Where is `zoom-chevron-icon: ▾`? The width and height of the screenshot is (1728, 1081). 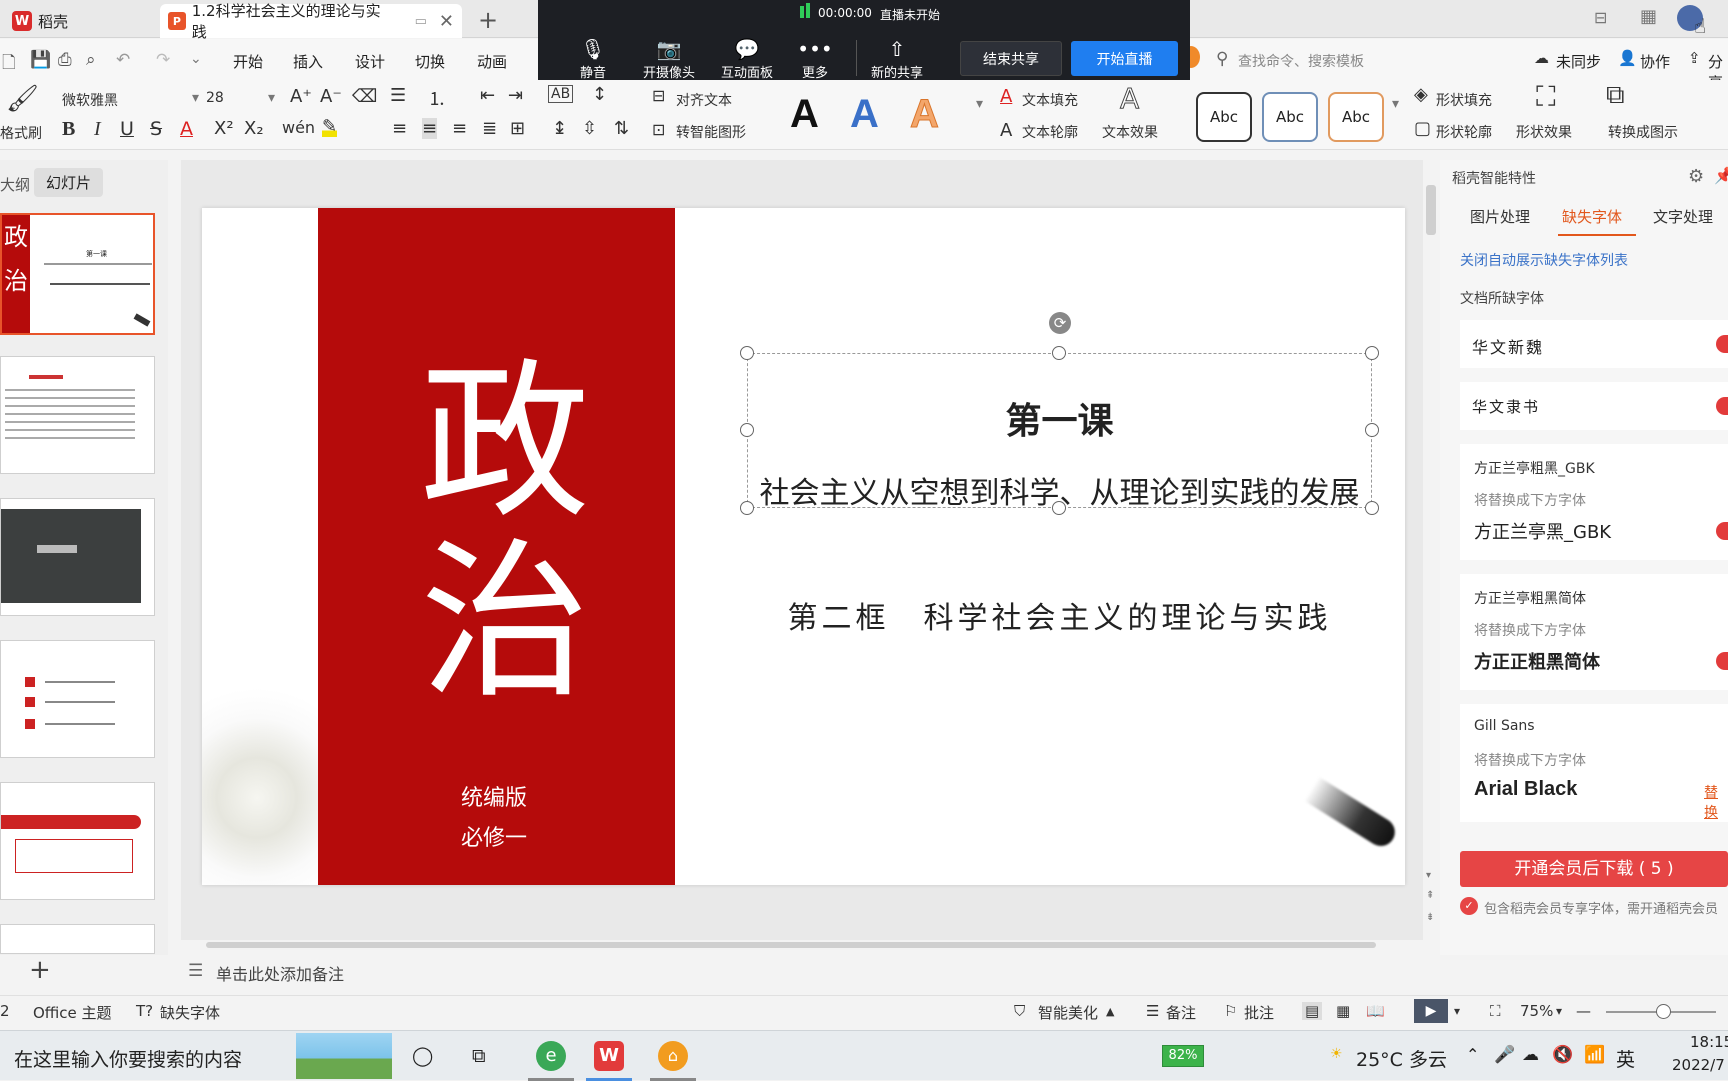
zoom-chevron-icon: ▾ is located at coordinates (1559, 1011).